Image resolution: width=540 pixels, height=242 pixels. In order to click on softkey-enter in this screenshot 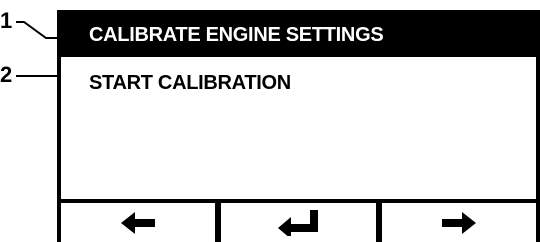, I will do `click(295, 222)`.